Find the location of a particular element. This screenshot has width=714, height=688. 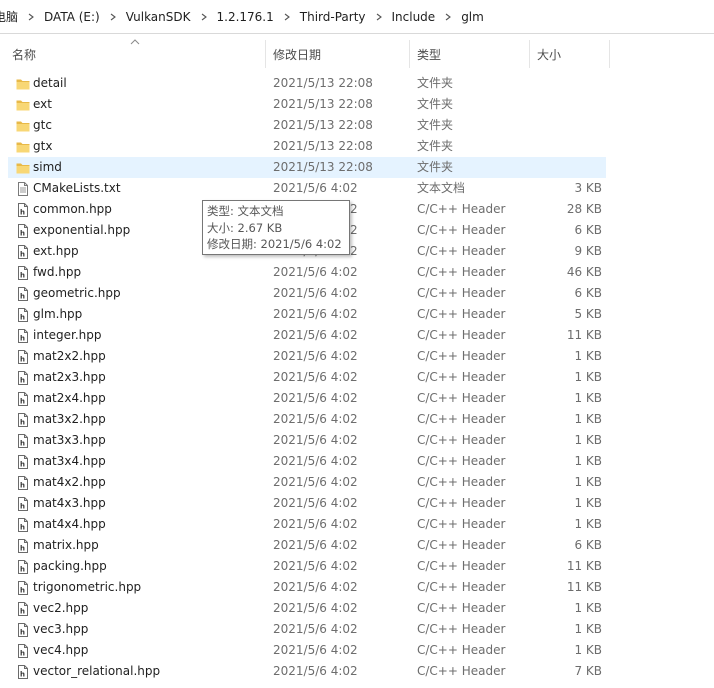

list-item: h mat2x3.hpp 2021/5/6 4:02 C/C++ Header 1 KB is located at coordinates (307, 377).